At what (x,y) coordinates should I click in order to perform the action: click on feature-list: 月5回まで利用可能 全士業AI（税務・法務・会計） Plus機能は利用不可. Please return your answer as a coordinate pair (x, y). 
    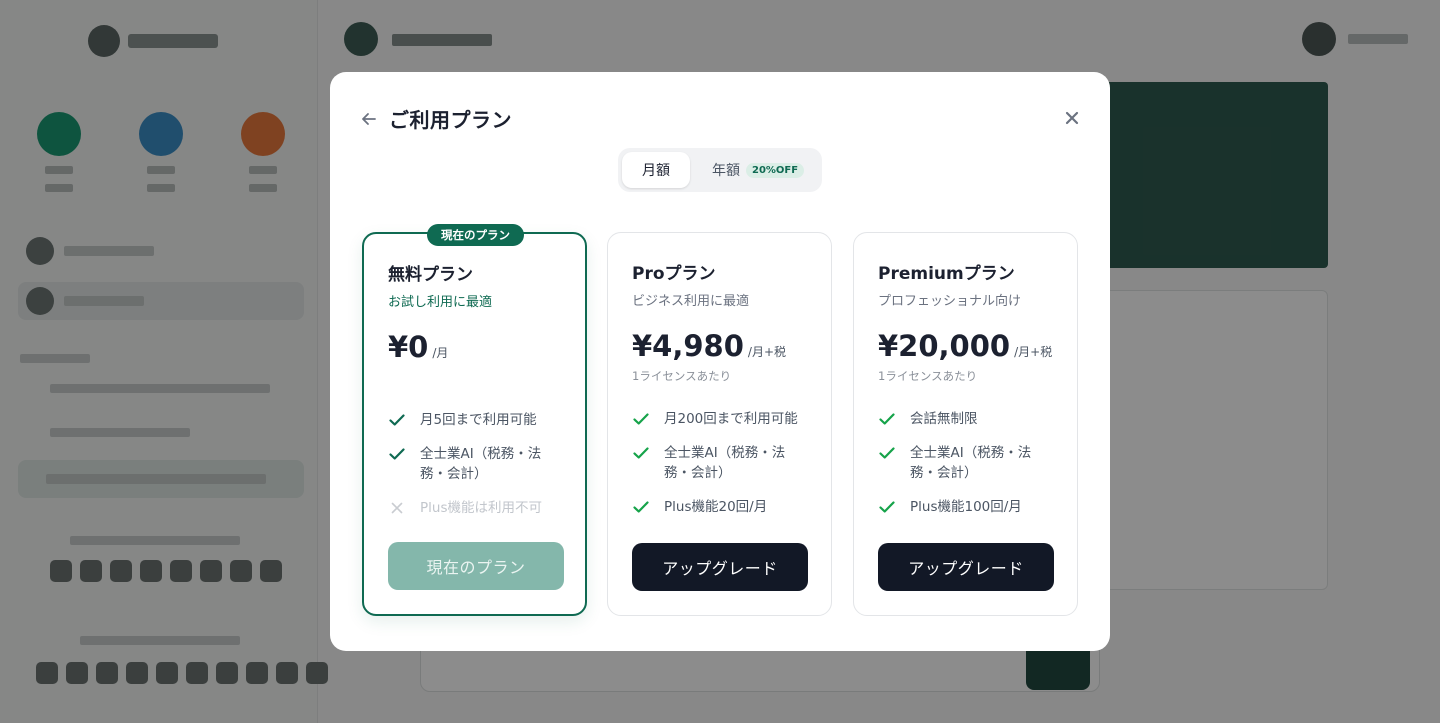
    Looking at the image, I should click on (478, 471).